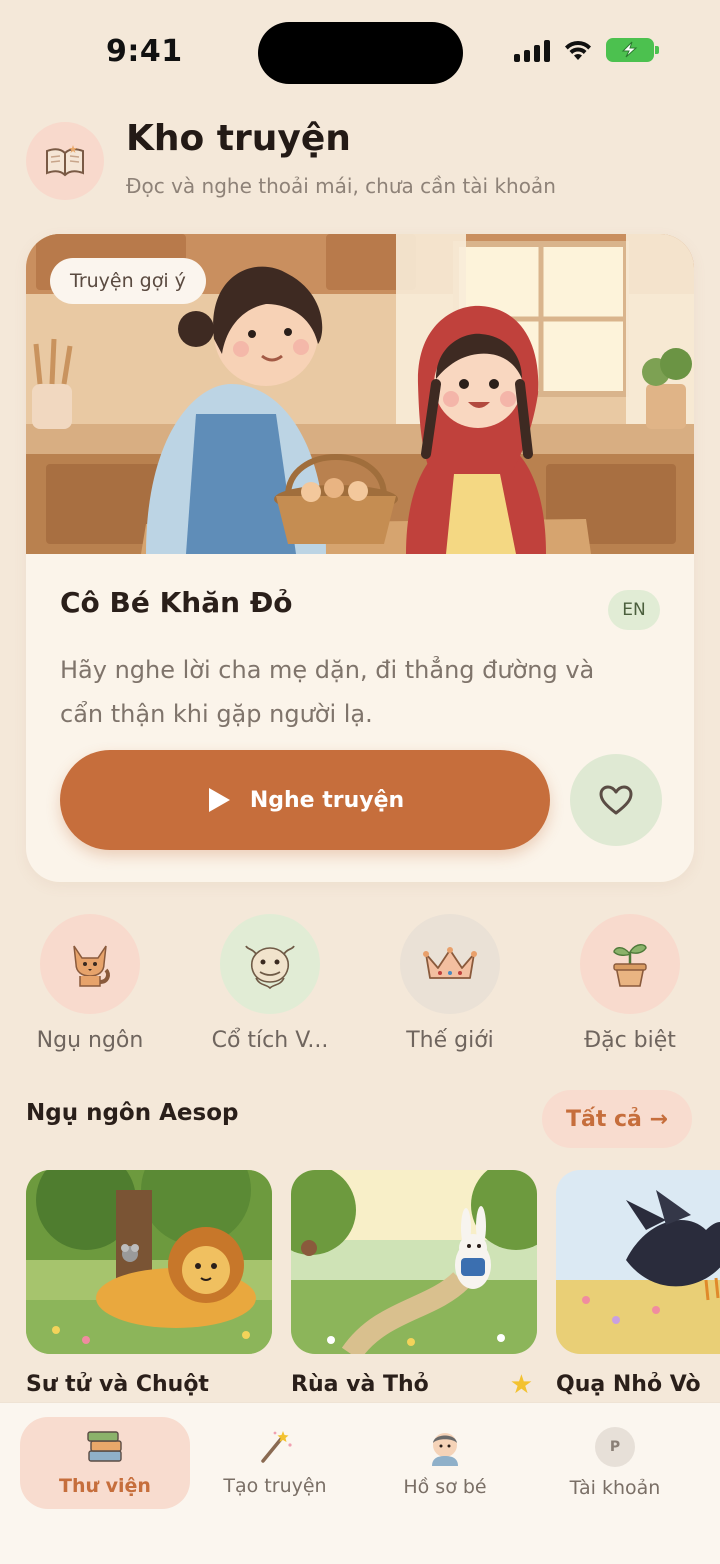  What do you see at coordinates (238, 138) in the screenshot?
I see `page-title: Kho truyện` at bounding box center [238, 138].